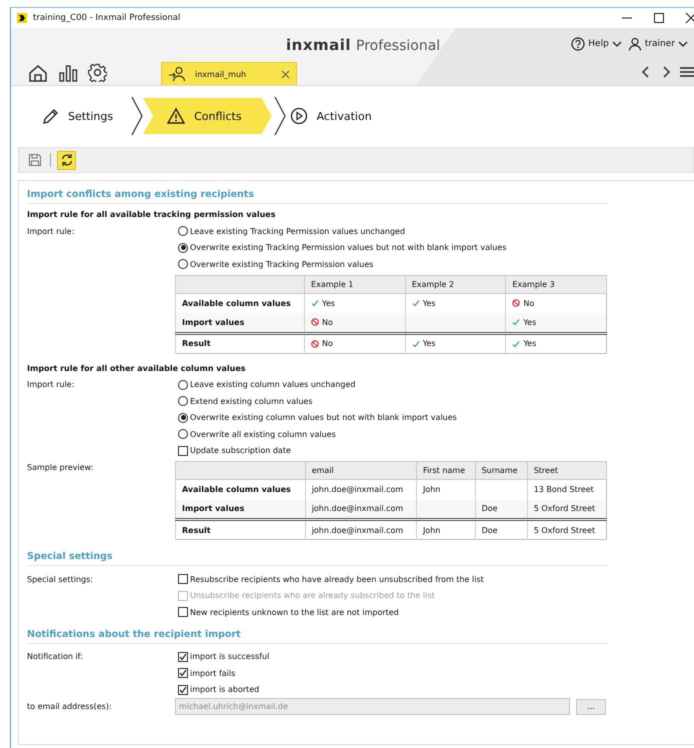 This screenshot has width=694, height=748. What do you see at coordinates (578, 44) in the screenshot?
I see `help-icon` at bounding box center [578, 44].